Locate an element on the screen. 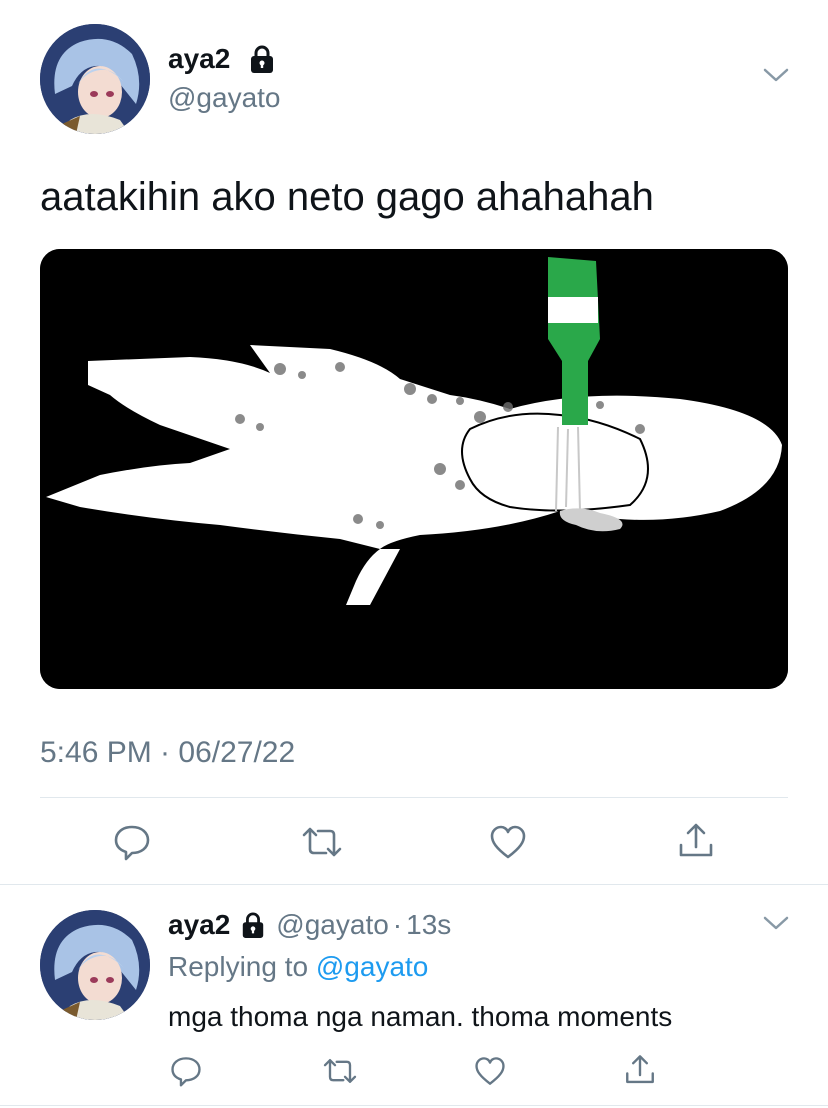 Image resolution: width=828 pixels, height=1108 pixels. author-name: aya2 is located at coordinates (199, 59).